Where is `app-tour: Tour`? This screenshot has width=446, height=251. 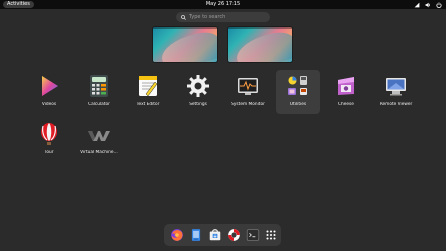
app-tour: Tour is located at coordinates (49, 140).